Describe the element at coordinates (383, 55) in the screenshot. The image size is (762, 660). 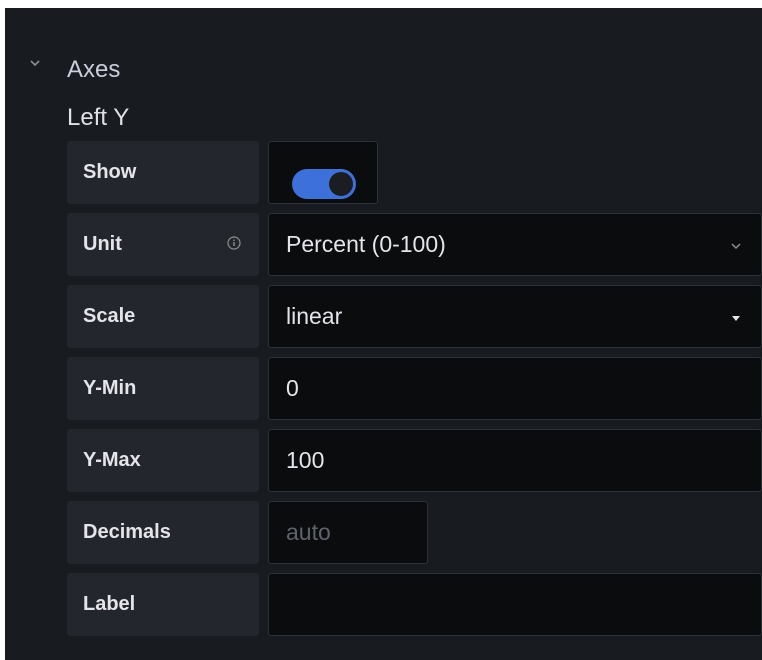
I see `axes-section-header: Axes` at that location.